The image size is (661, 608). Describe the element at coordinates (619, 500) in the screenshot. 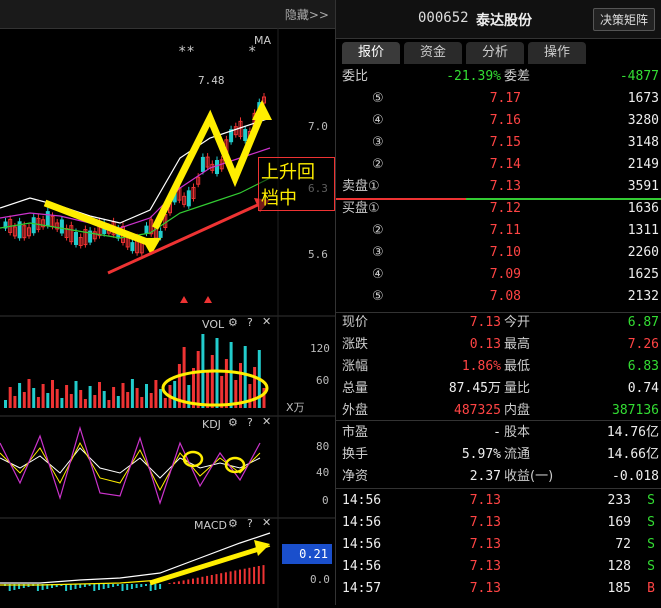

I see `trade-volume: 233` at that location.